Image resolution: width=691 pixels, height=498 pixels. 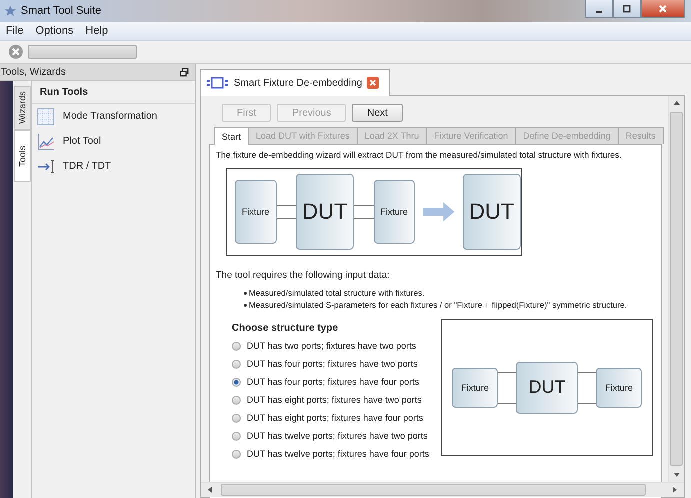 I want to click on window-title: Smart Tool Suite, so click(x=61, y=11).